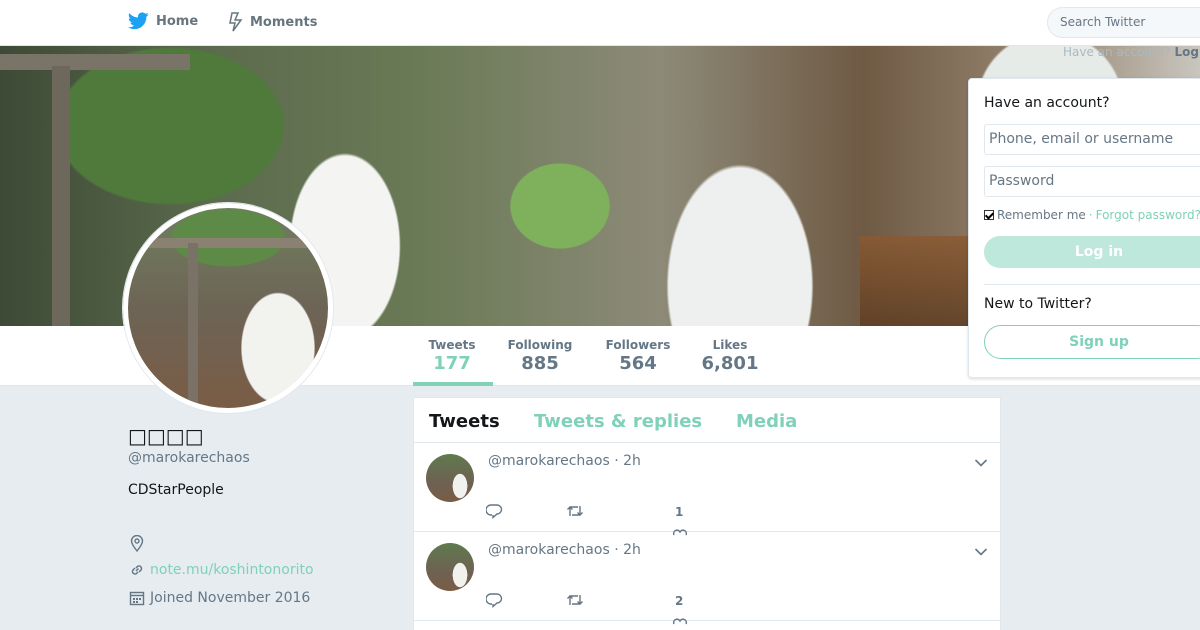 The height and width of the screenshot is (630, 1200). What do you see at coordinates (540, 345) in the screenshot?
I see `stat-label: Following` at bounding box center [540, 345].